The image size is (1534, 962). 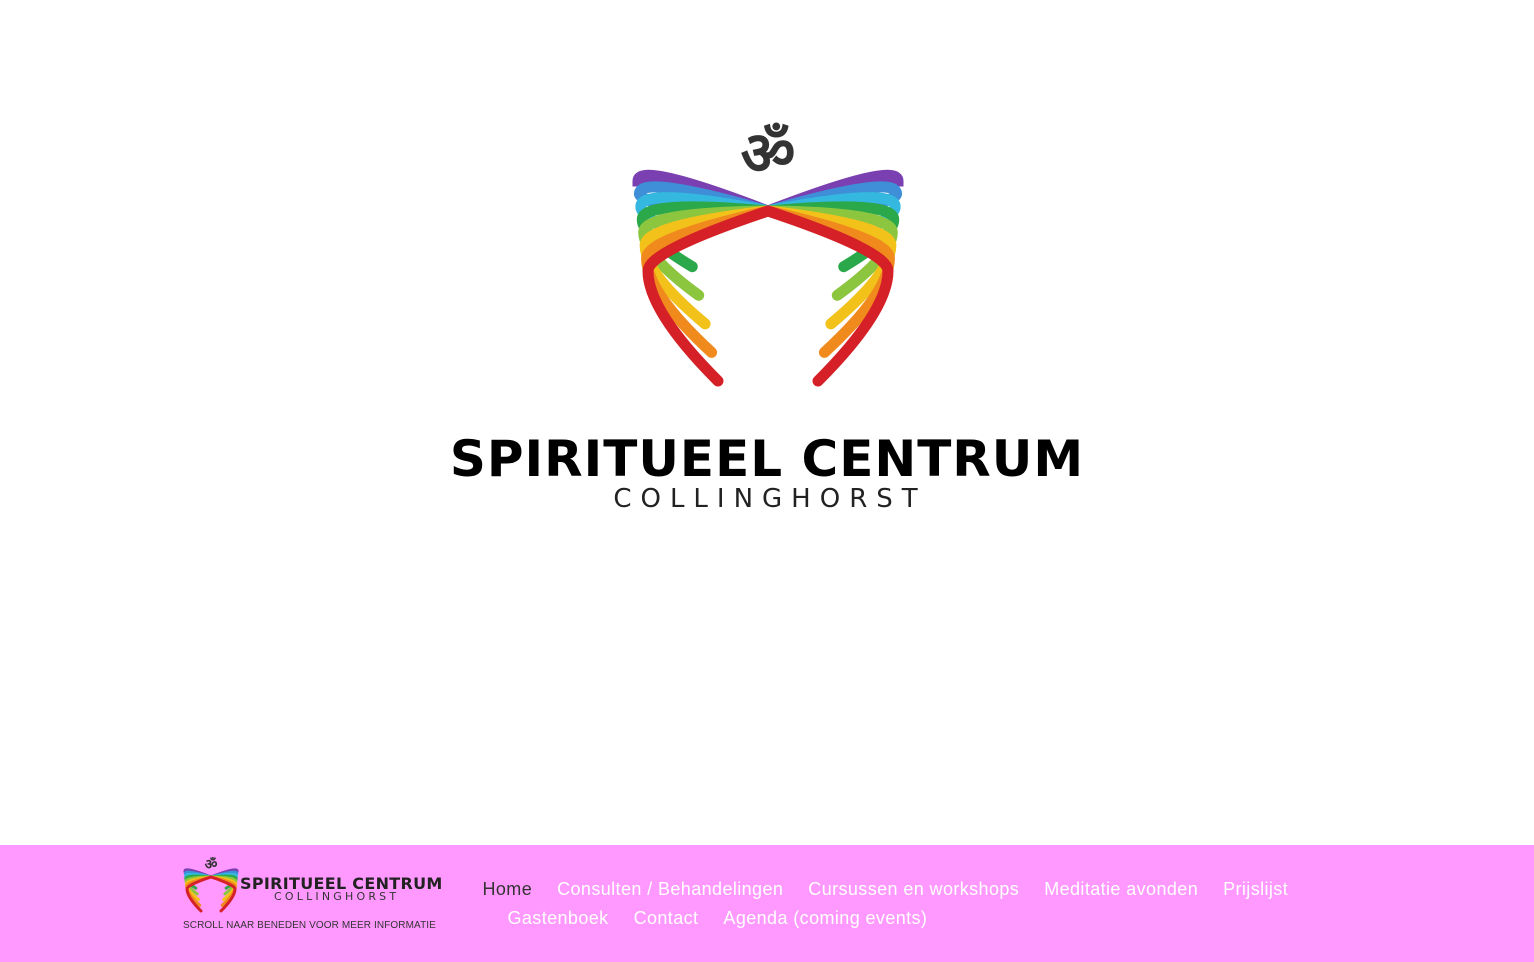 I want to click on menu-item-meditatie: Meditatie avonden, so click(x=1121, y=889).